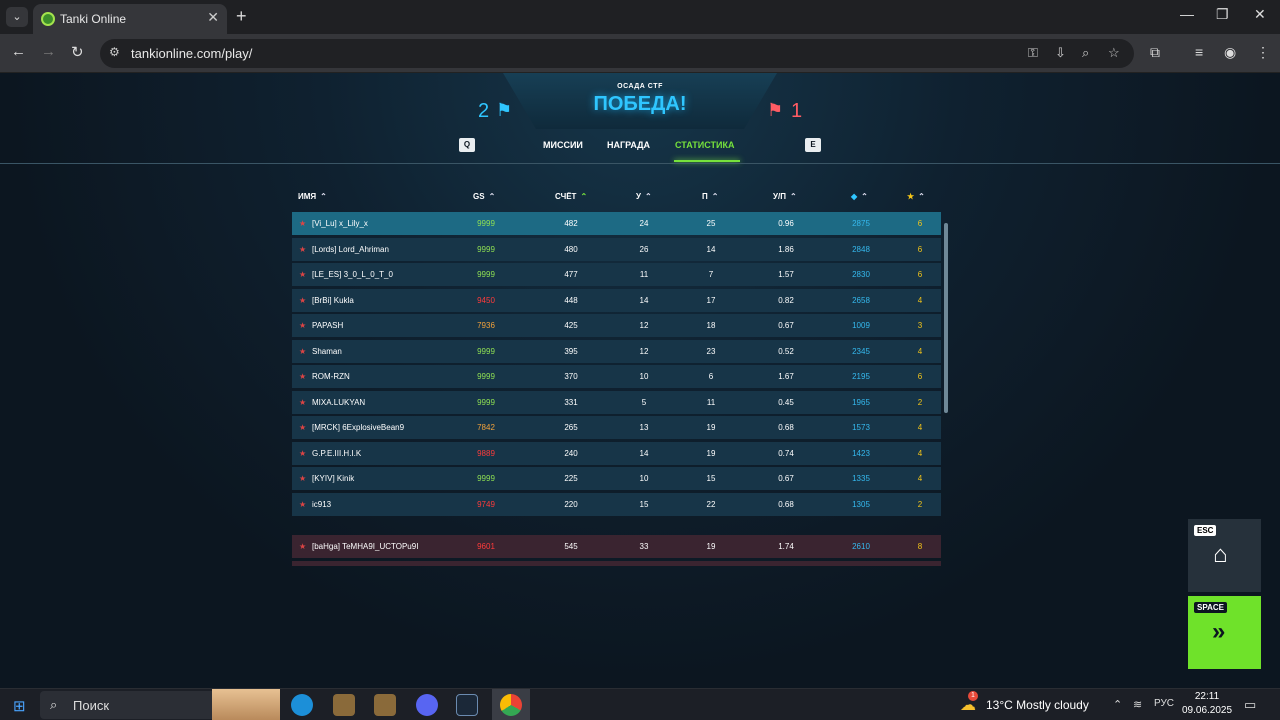 The height and width of the screenshot is (720, 1280). Describe the element at coordinates (467, 145) in the screenshot. I see `prev-tab-key: Q` at that location.